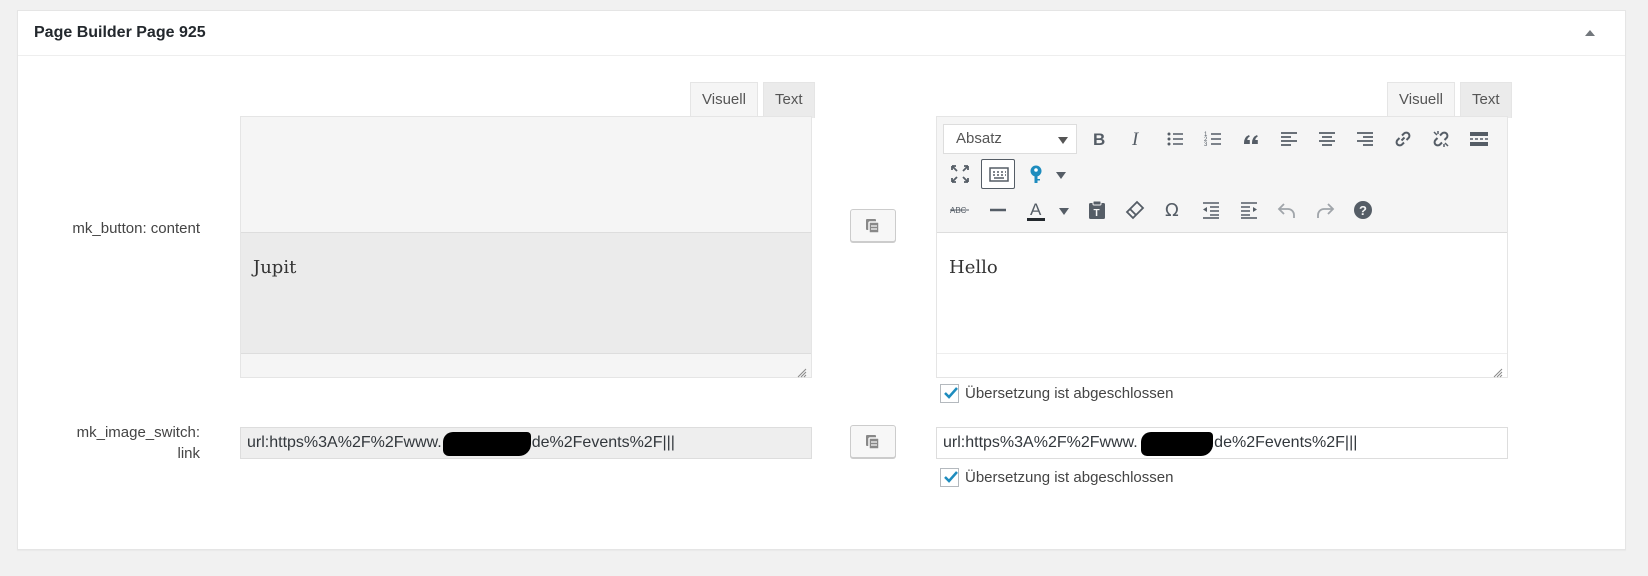 This screenshot has height=576, width=1648. I want to click on fullscreen-icon, so click(960, 174).